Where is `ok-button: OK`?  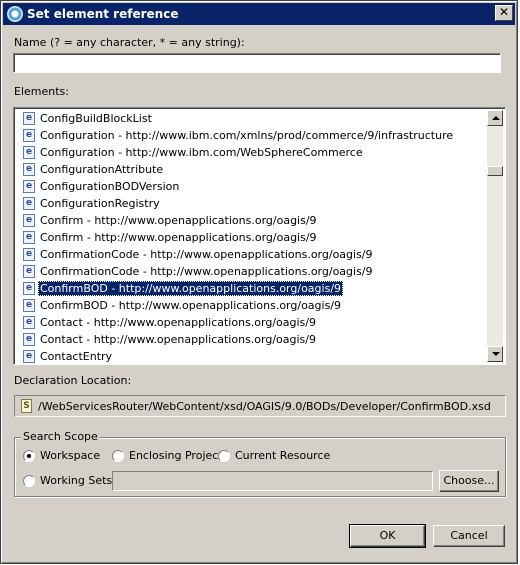
ok-button: OK is located at coordinates (387, 536).